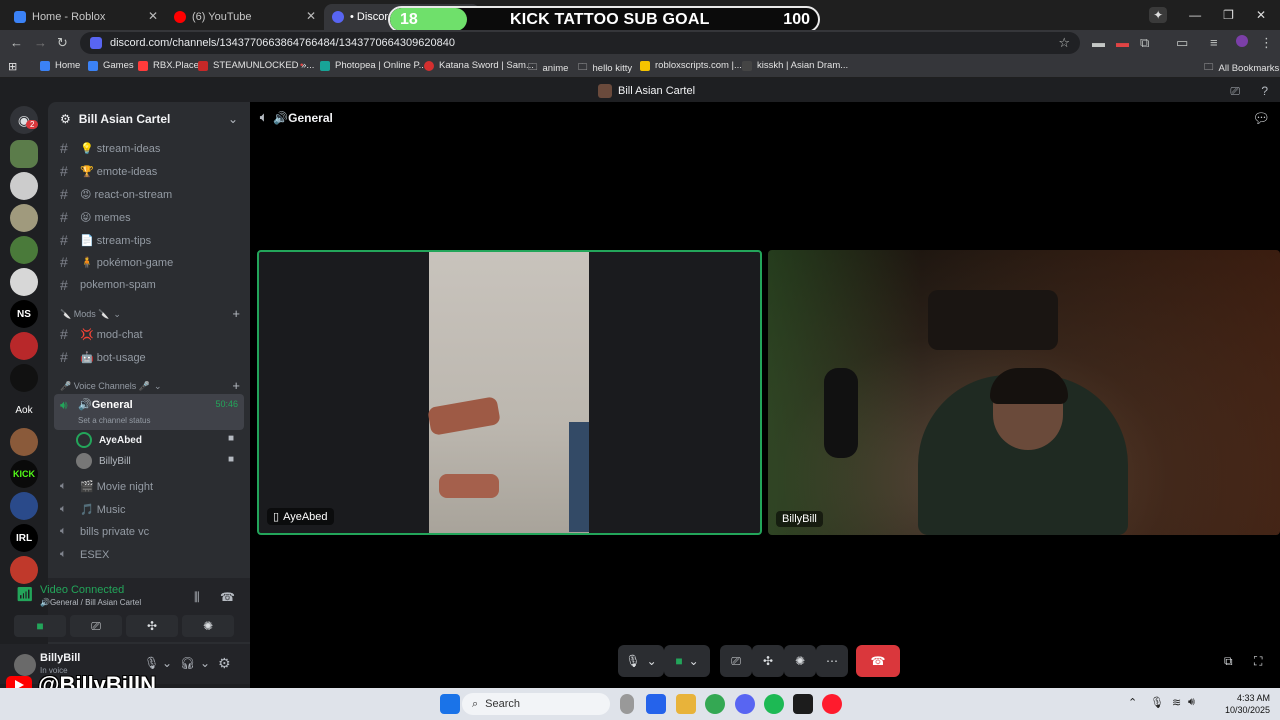  What do you see at coordinates (236, 385) in the screenshot?
I see `add-channel-icon: +` at bounding box center [236, 385].